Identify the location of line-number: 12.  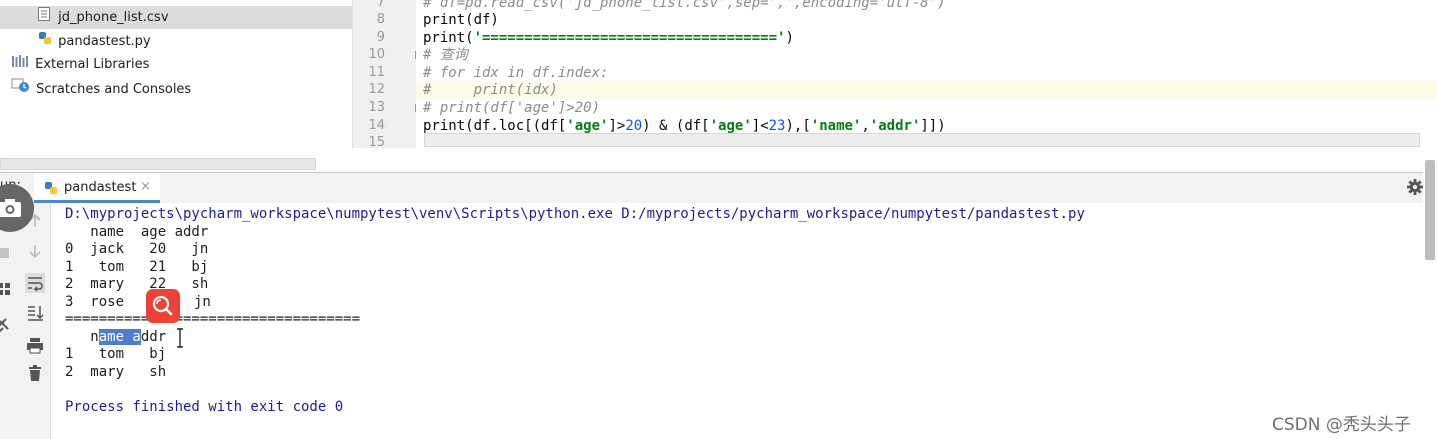
(376, 89).